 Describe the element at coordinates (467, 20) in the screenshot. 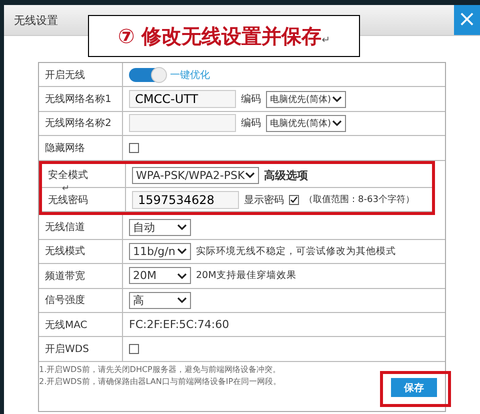

I see `close-button: ×` at that location.